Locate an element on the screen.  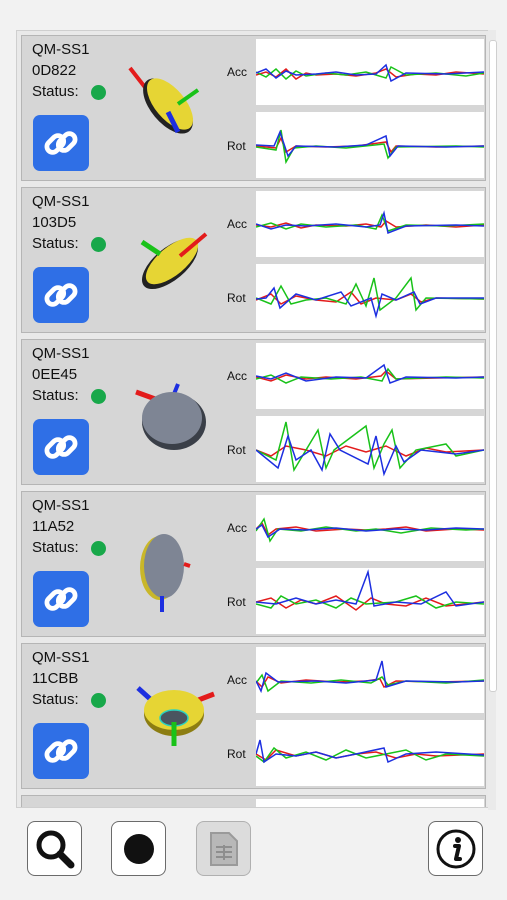
info-button is located at coordinates (455, 848).